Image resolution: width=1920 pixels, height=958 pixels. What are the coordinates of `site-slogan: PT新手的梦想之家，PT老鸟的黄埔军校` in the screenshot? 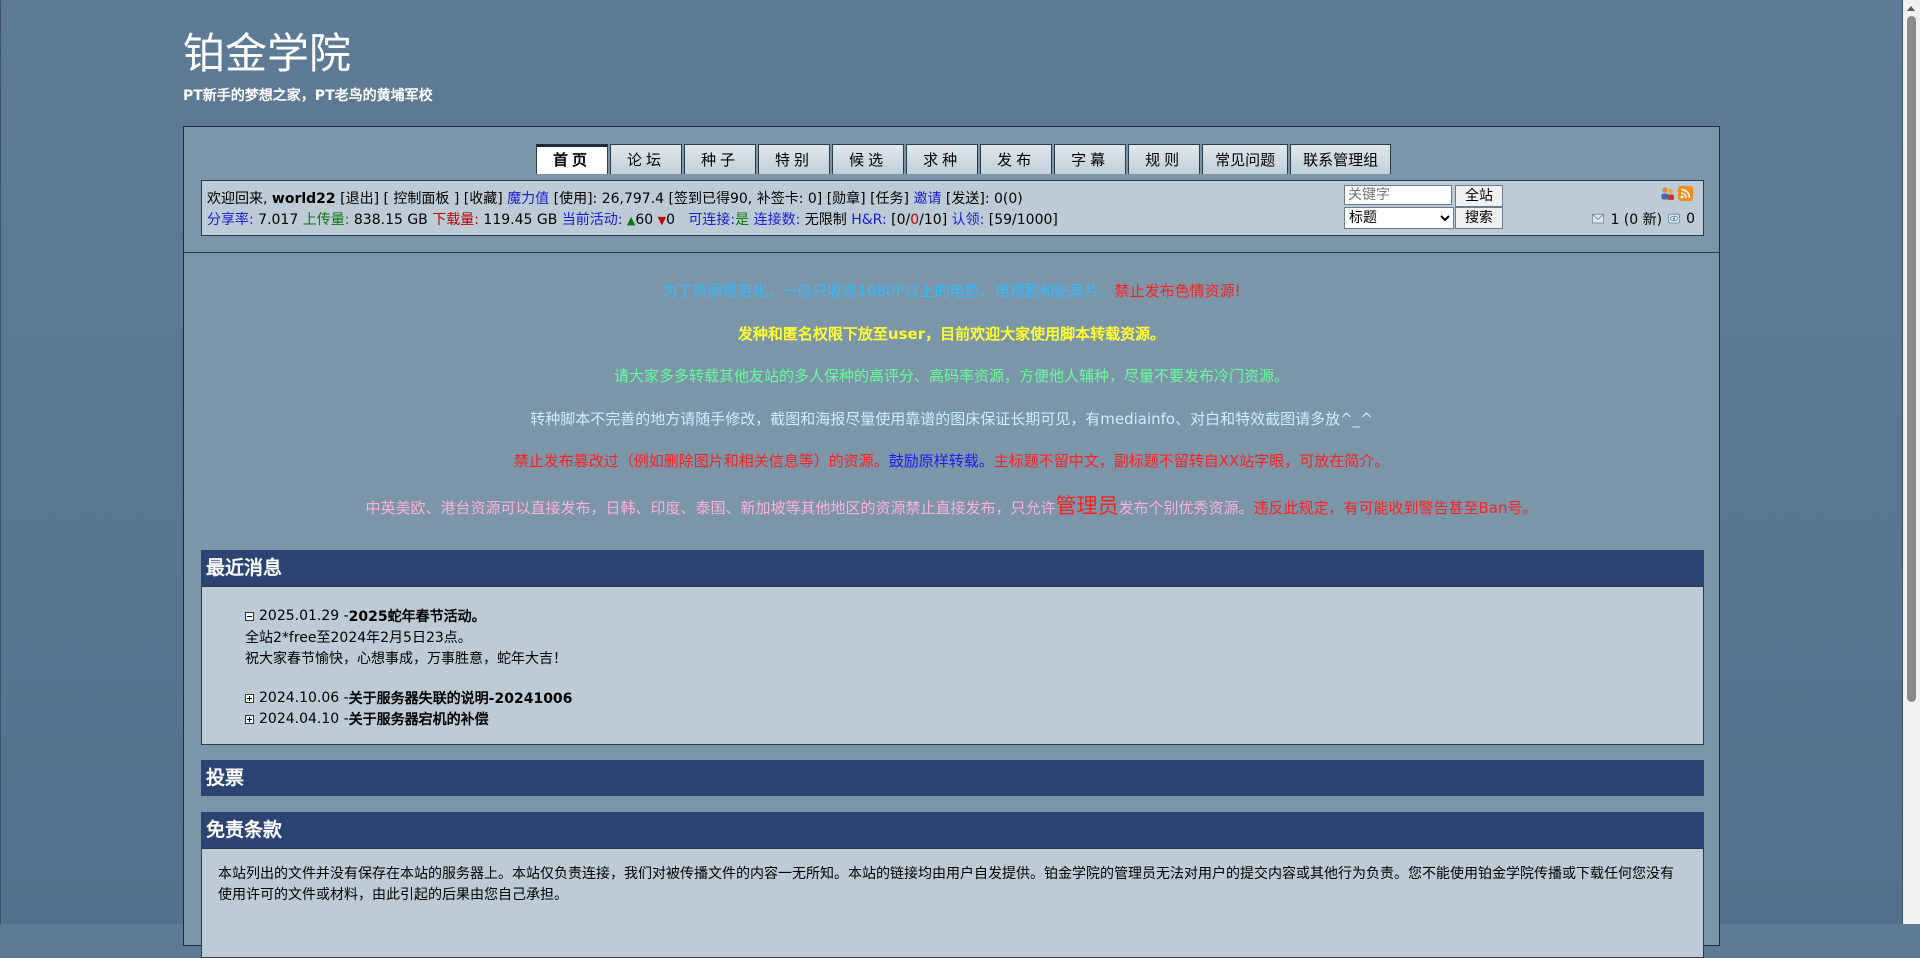 It's located at (308, 96).